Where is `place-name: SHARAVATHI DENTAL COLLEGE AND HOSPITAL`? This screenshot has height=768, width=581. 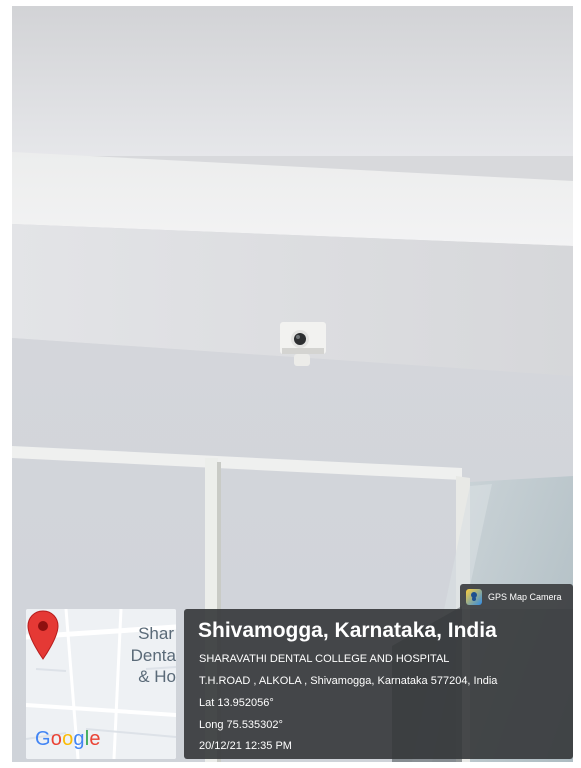 place-name: SHARAVATHI DENTAL COLLEGE AND HOSPITAL is located at coordinates (324, 659).